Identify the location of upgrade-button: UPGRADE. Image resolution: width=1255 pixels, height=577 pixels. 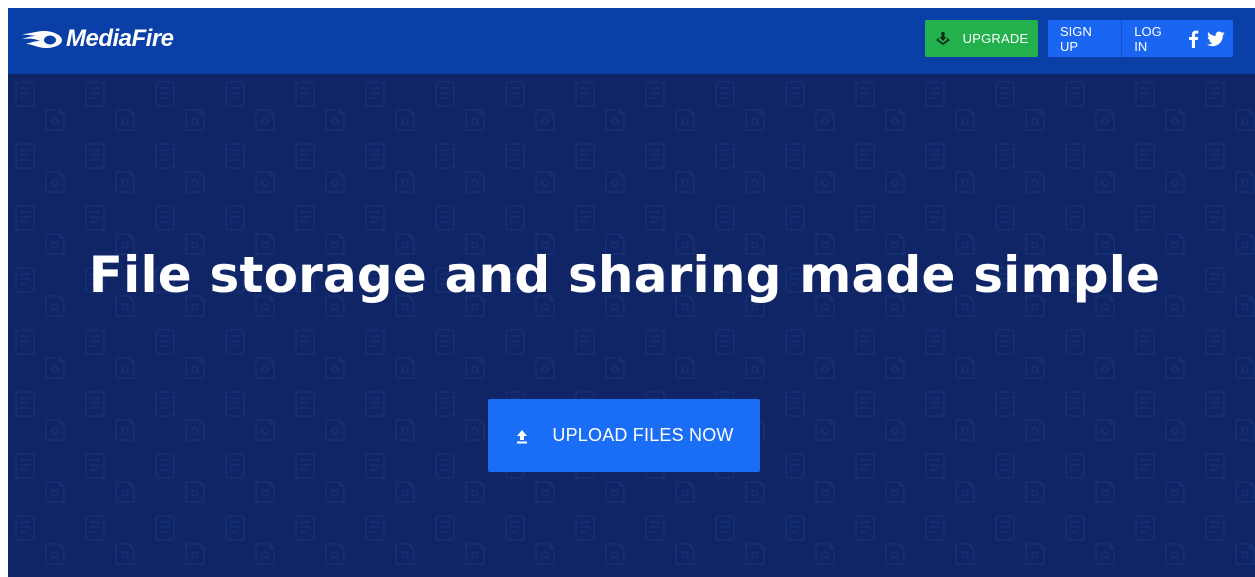
(981, 38).